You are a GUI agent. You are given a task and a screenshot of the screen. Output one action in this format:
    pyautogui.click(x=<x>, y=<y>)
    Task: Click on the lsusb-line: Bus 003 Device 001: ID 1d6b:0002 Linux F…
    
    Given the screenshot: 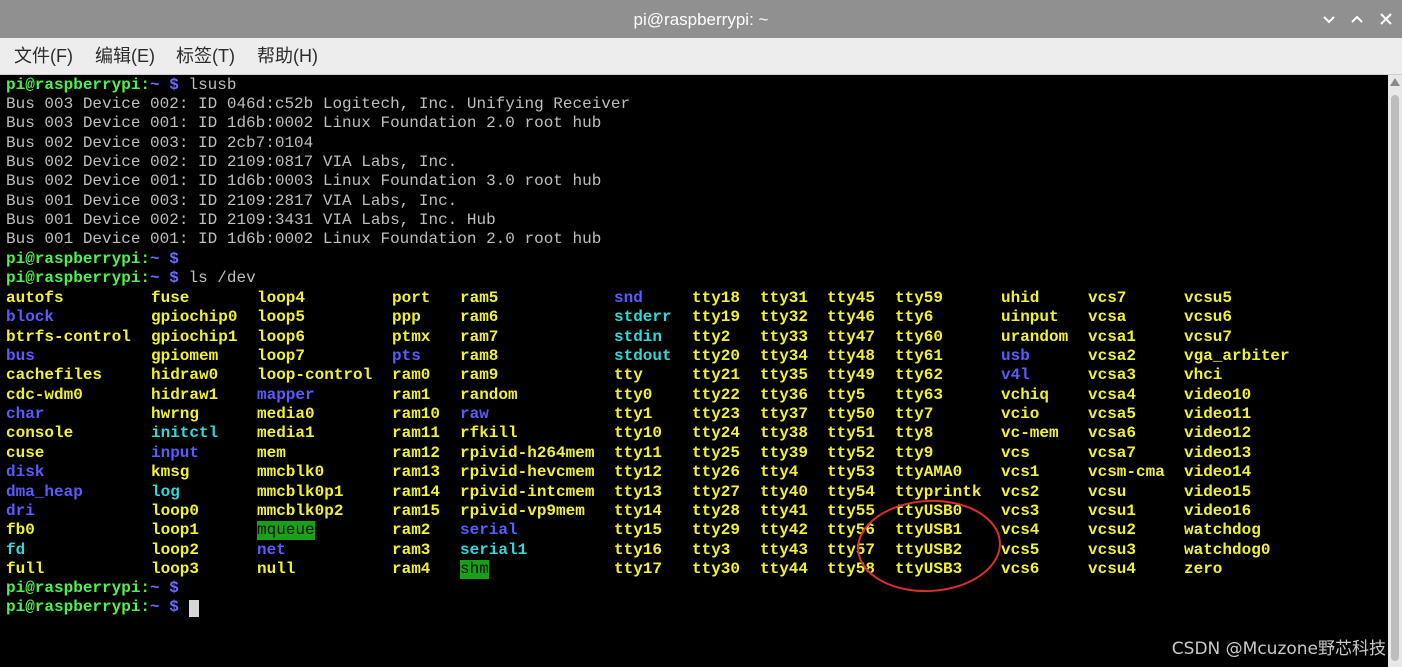 What is the action you would take?
    pyautogui.click(x=304, y=123)
    